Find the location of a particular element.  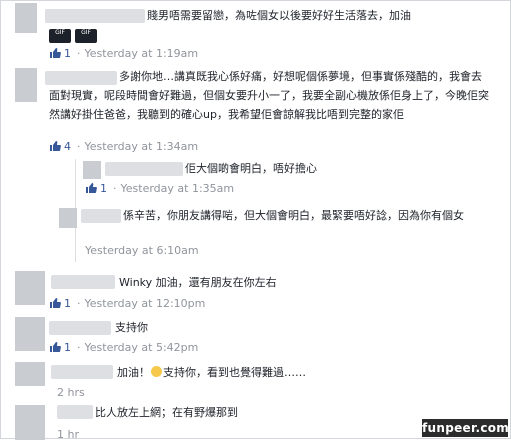

comment-text: 比人放左上網；在有野爆那到 is located at coordinates (166, 412).